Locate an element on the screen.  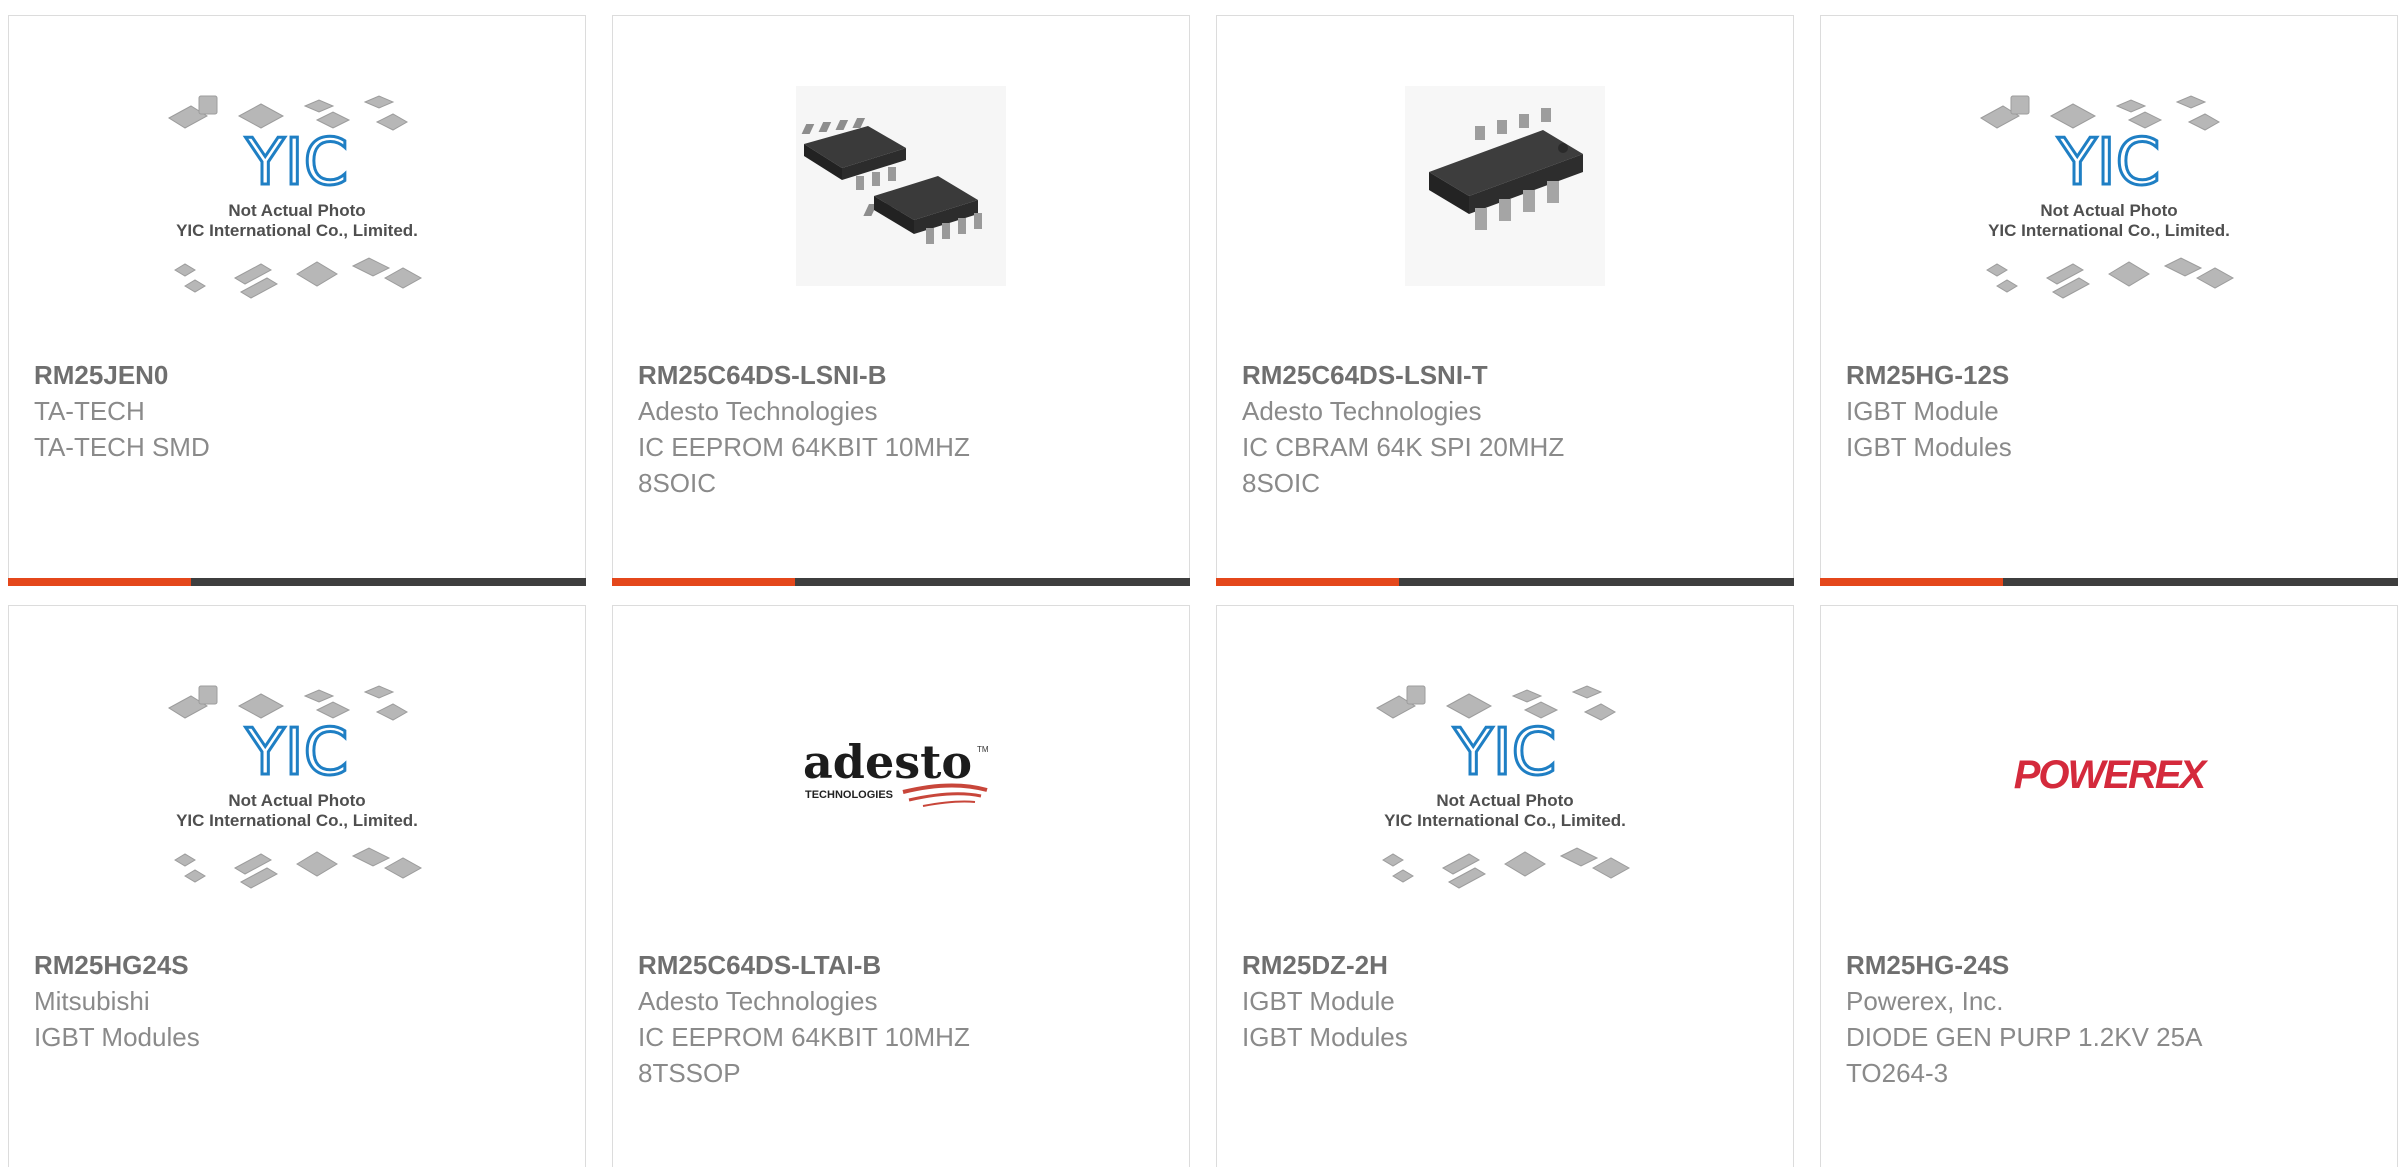
package: TO264-3 is located at coordinates (1897, 1073).